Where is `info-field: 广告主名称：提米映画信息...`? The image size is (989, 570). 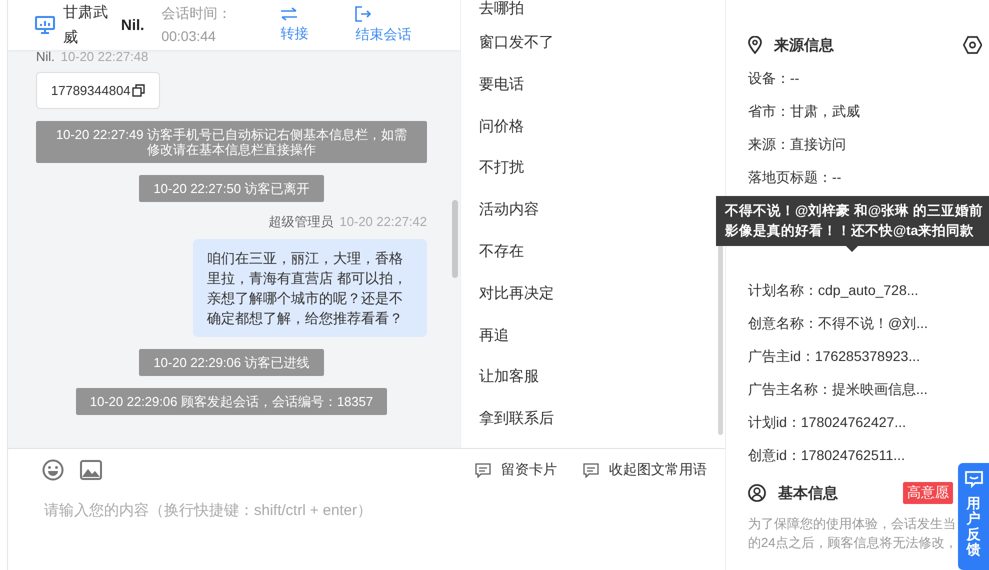
info-field: 广告主名称：提米映画信息... is located at coordinates (851, 389).